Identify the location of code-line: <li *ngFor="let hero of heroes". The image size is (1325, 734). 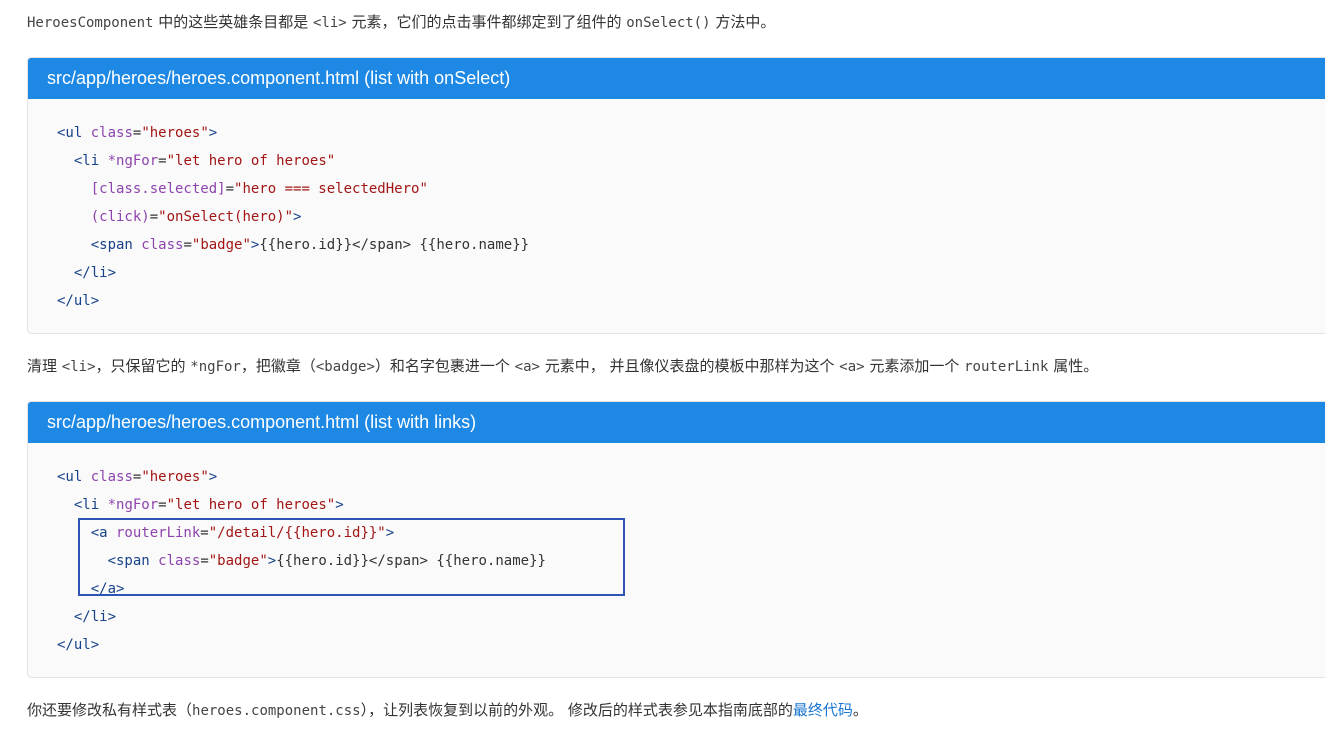
(204, 161).